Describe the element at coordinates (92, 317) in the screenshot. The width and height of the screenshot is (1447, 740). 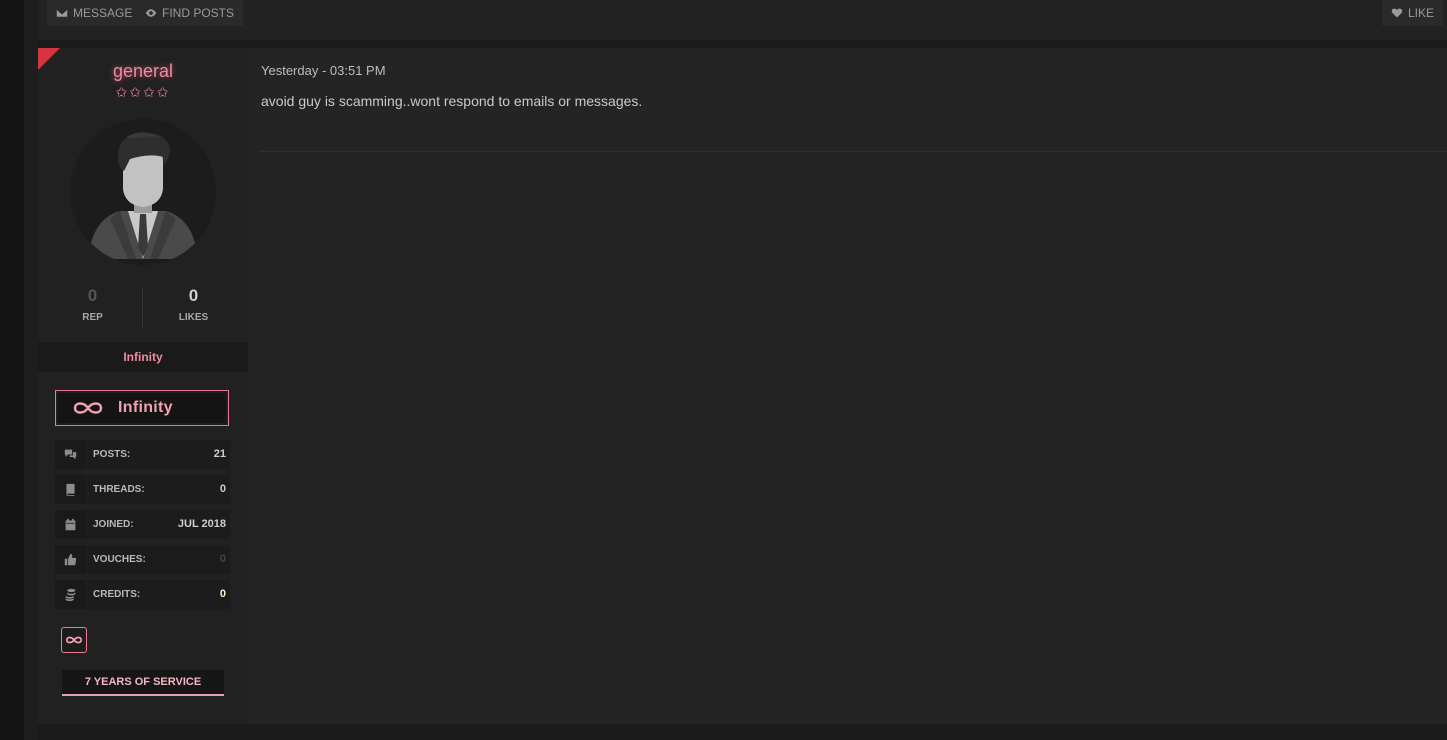
I see `rep-label: REP` at that location.